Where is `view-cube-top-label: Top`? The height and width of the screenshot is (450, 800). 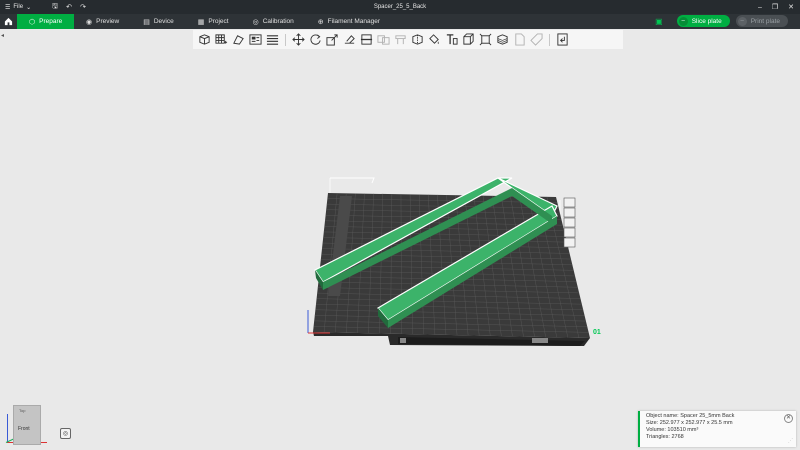
view-cube-top-label: Top is located at coordinates (22, 410).